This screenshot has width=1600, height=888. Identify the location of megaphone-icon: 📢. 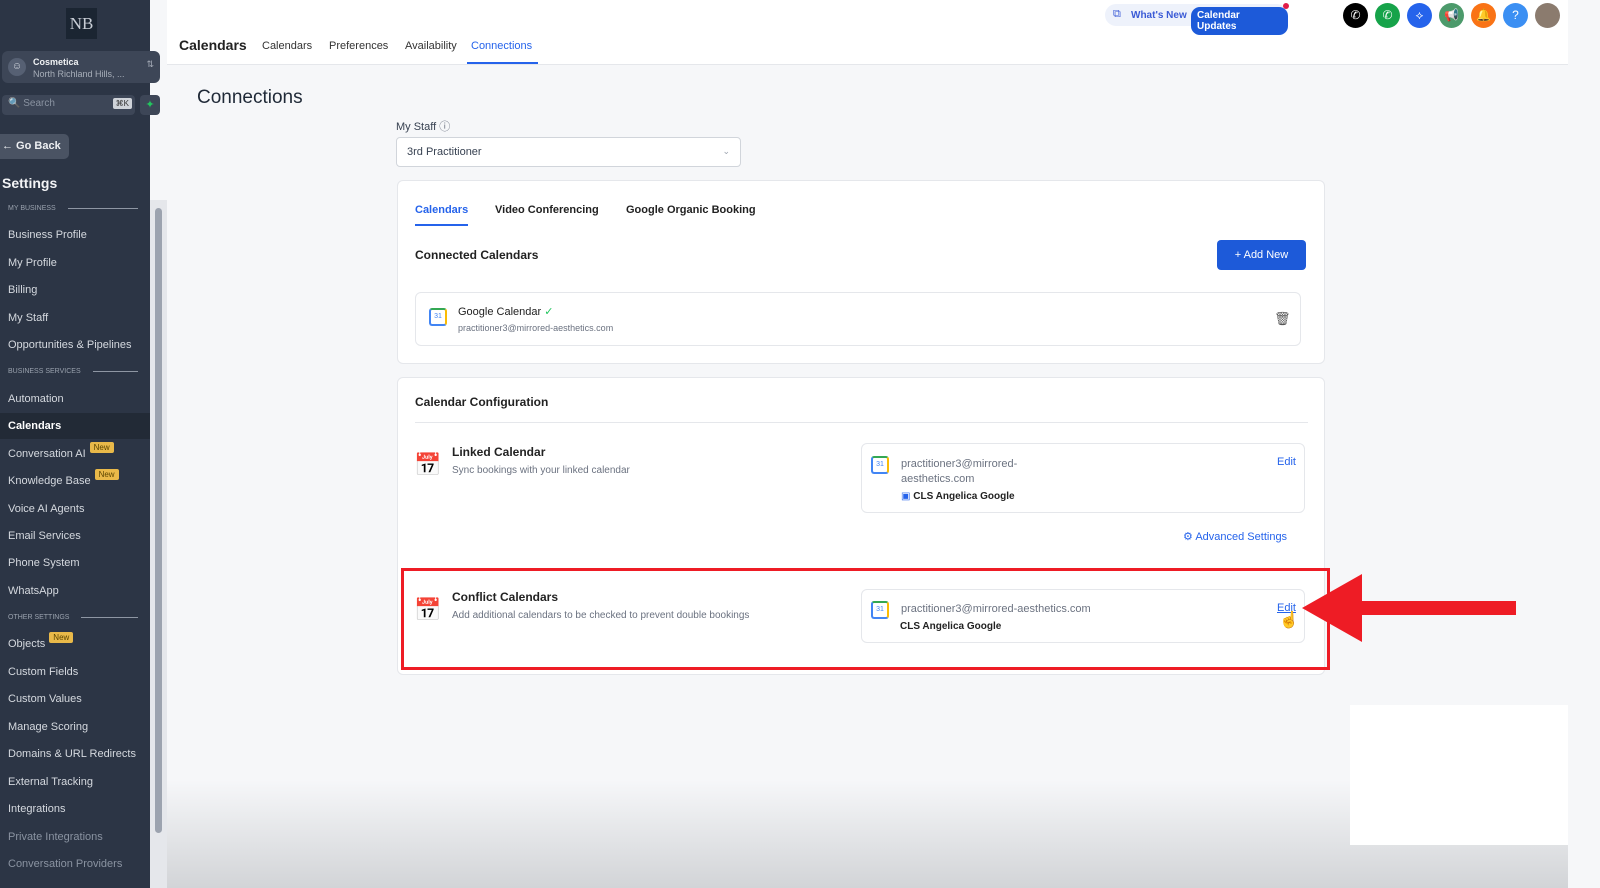
(1451, 15).